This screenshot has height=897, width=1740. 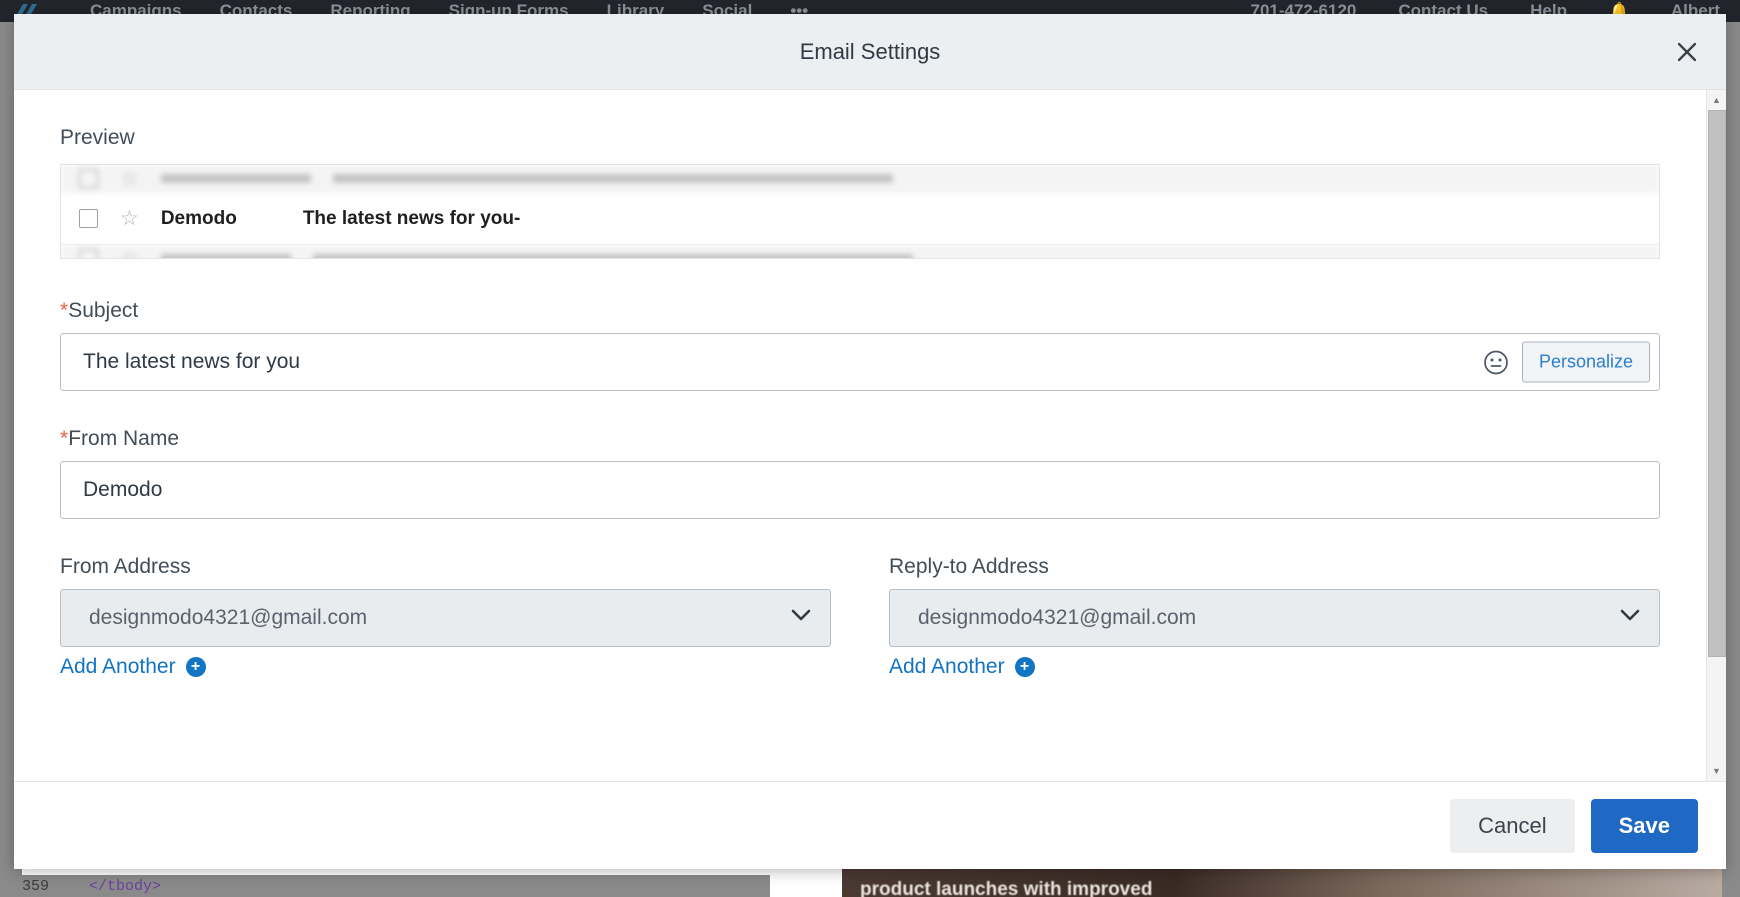 What do you see at coordinates (860, 219) in the screenshot?
I see `preview-row-current: ☆ Demodo The latest news for you-` at bounding box center [860, 219].